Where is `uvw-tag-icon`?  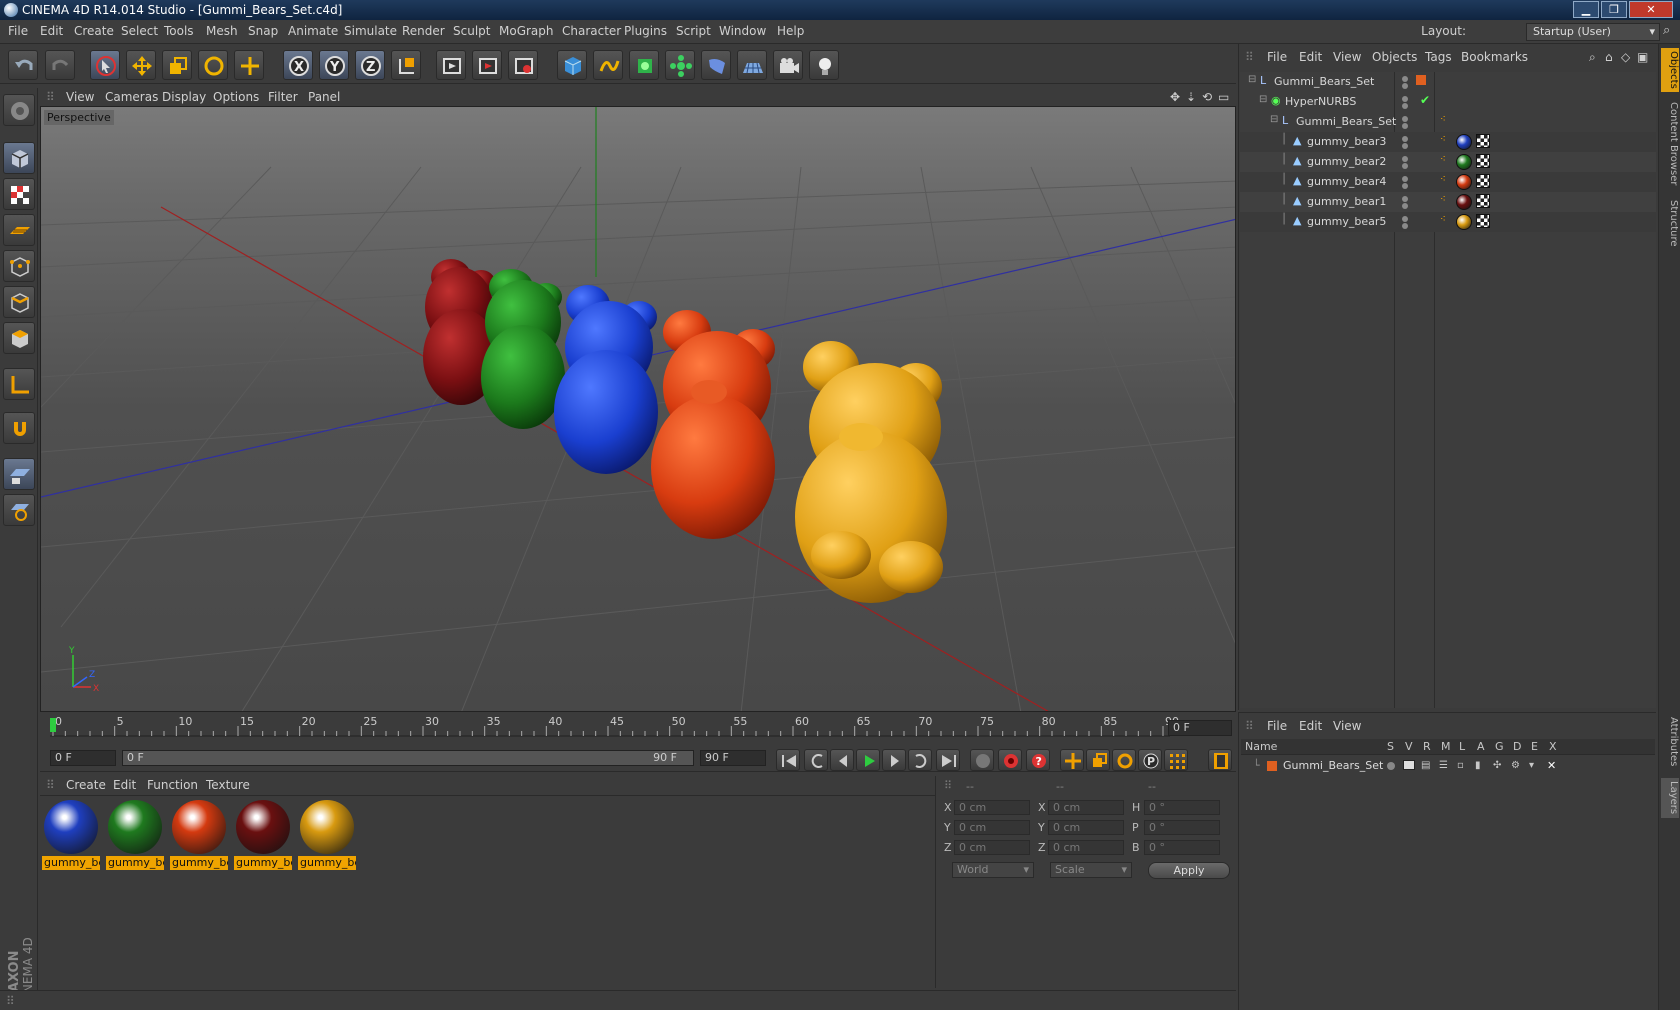
uvw-tag-icon is located at coordinates (1483, 141).